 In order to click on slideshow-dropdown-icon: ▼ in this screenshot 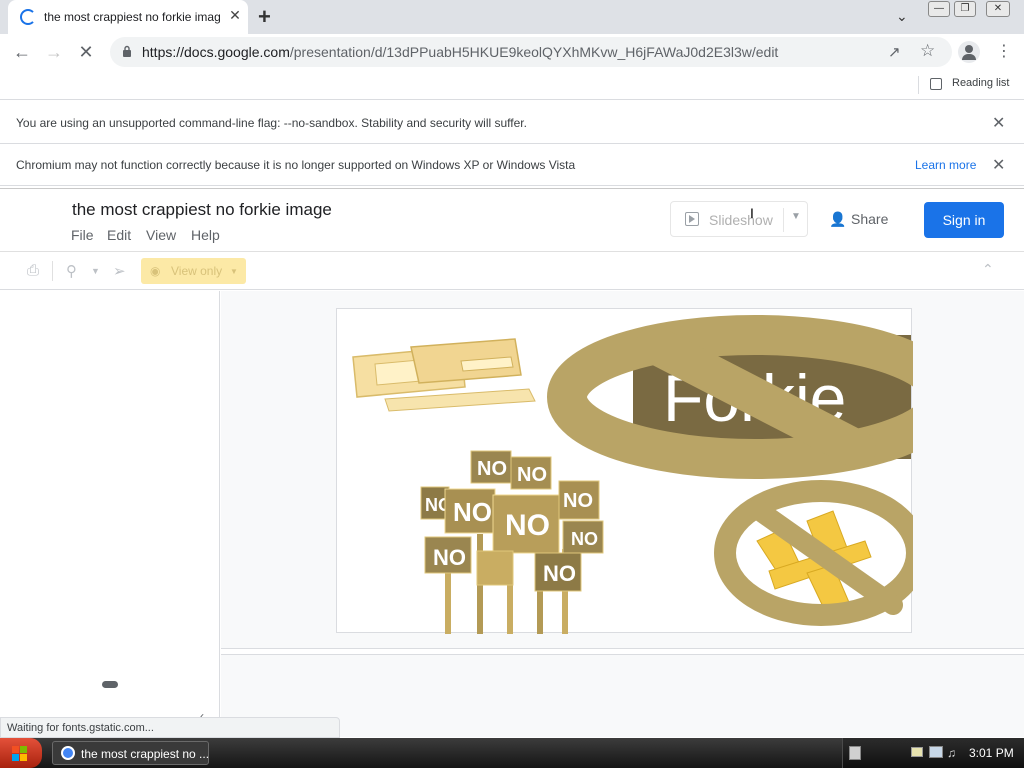, I will do `click(796, 216)`.